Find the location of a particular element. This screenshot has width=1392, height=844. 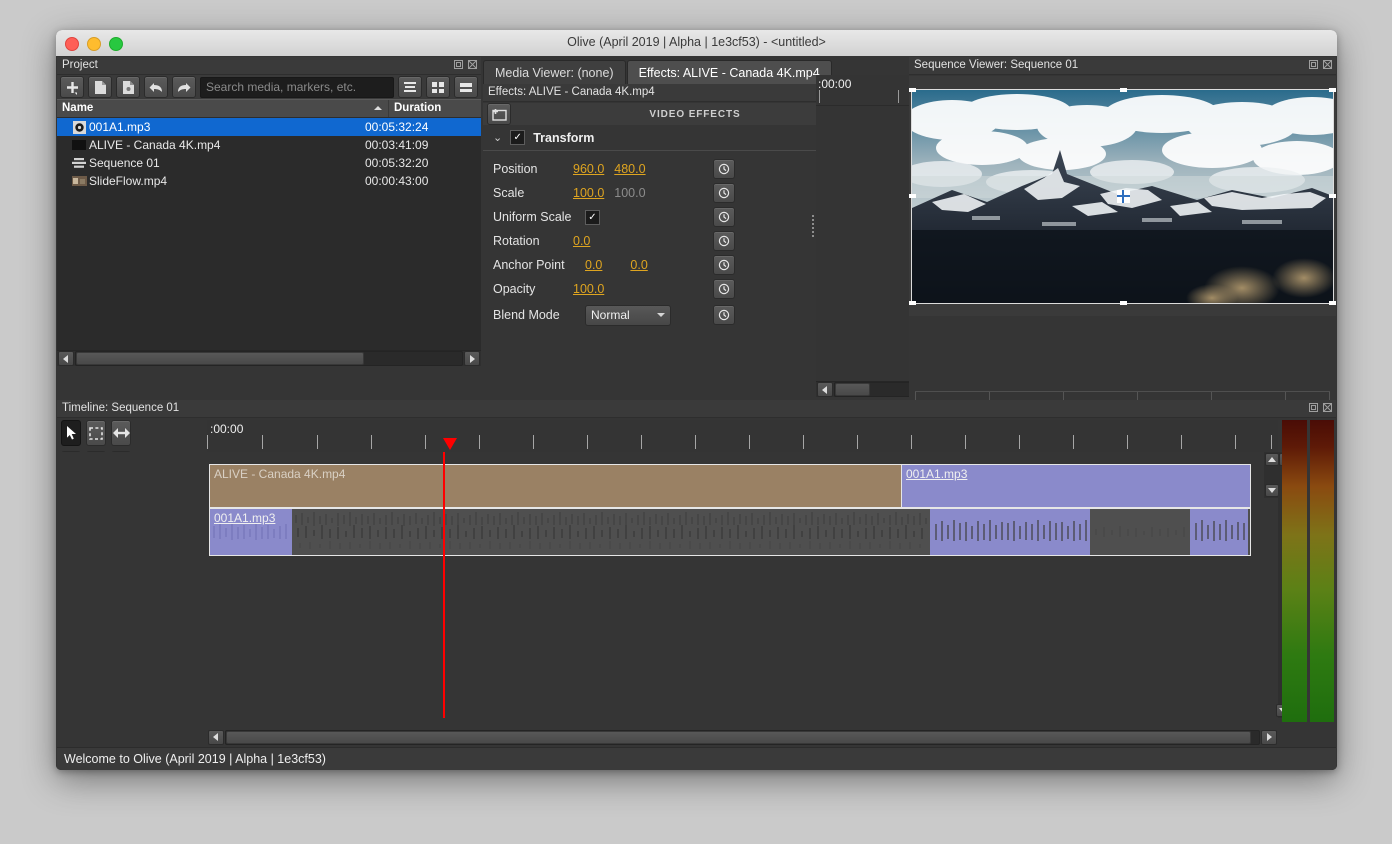

audio-meters is located at coordinates (1308, 571).